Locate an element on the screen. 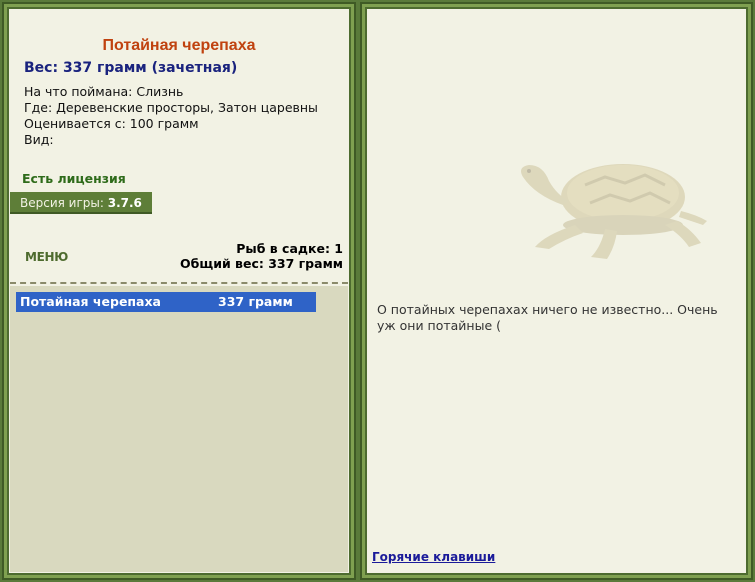 This screenshot has height=582, width=755. fish-name-title: Потайная черепаха is located at coordinates (179, 45).